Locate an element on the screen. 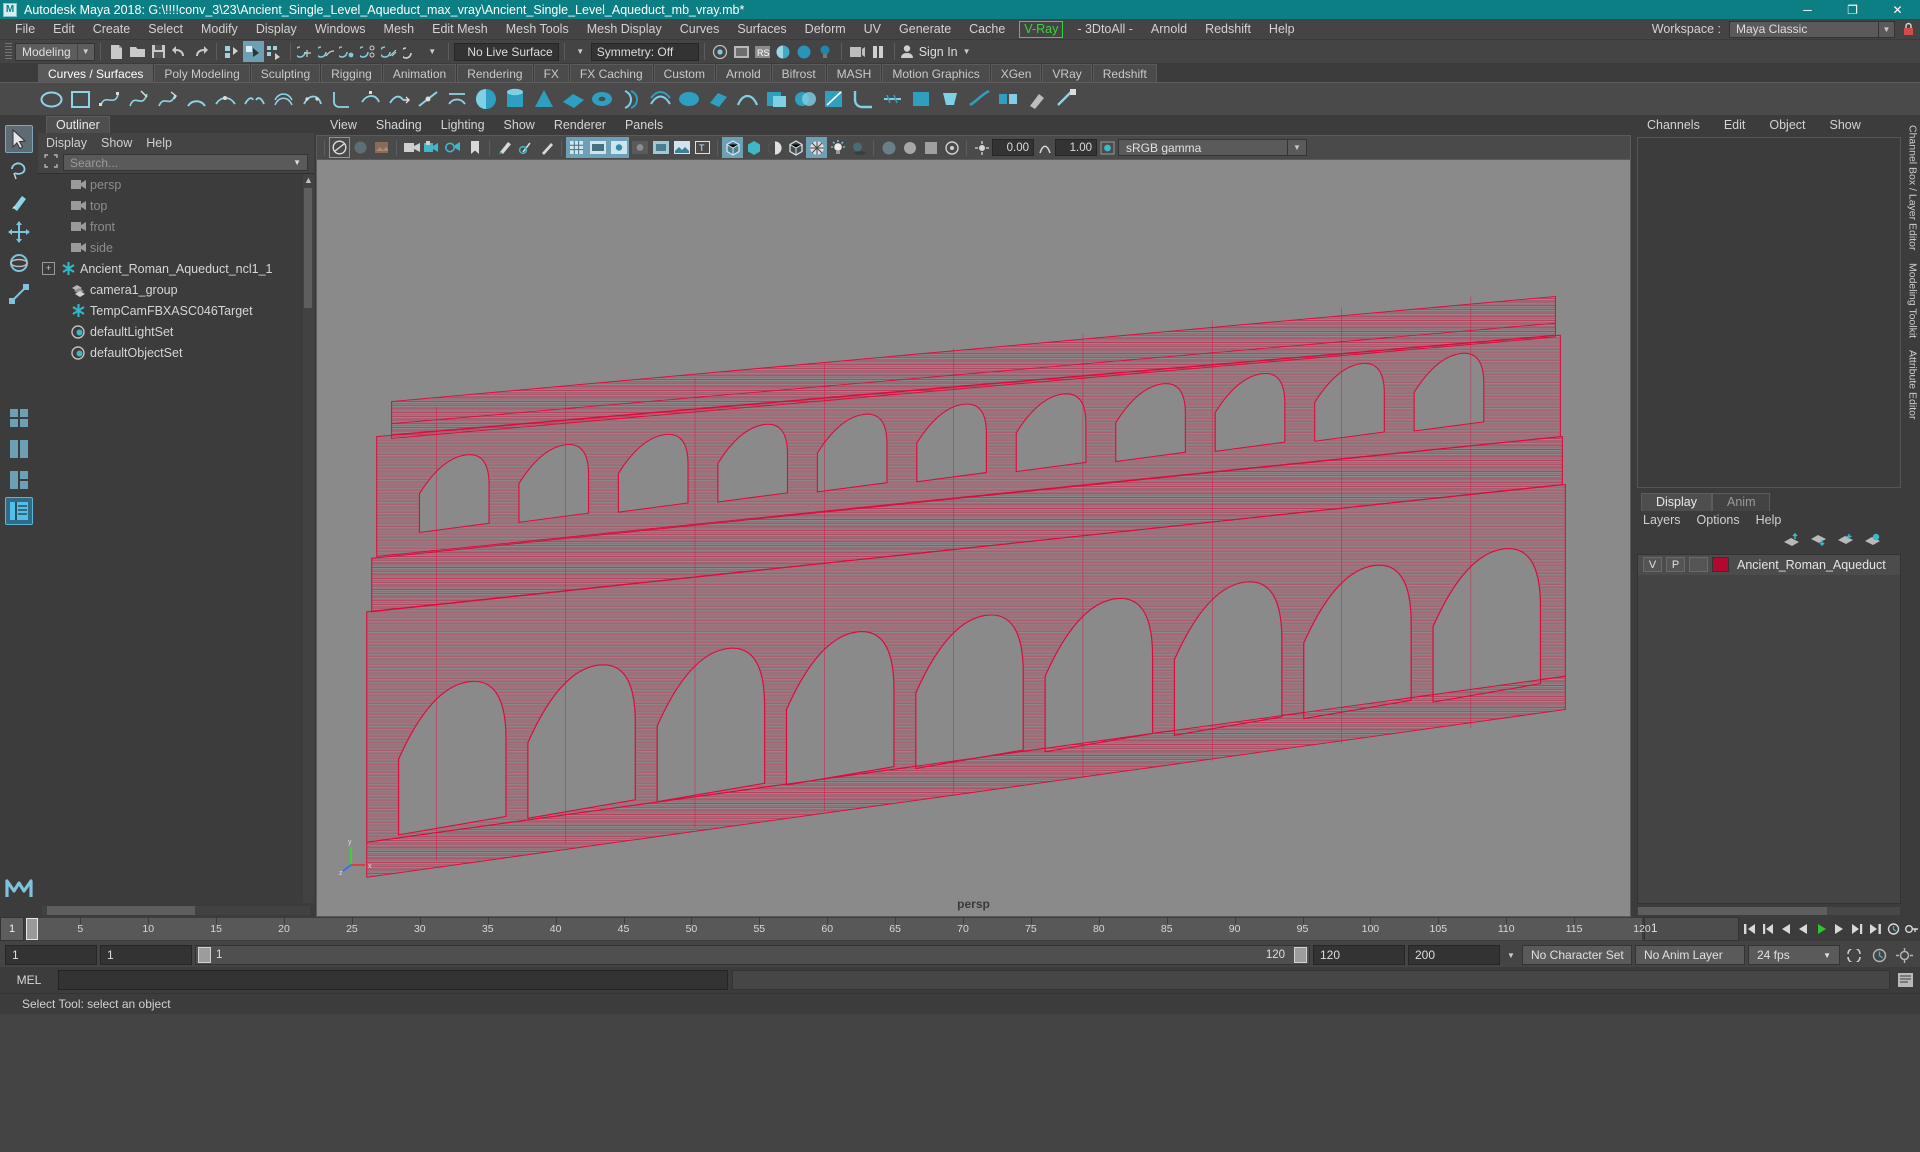 This screenshot has width=1920, height=1152. range-start-handle is located at coordinates (204, 955).